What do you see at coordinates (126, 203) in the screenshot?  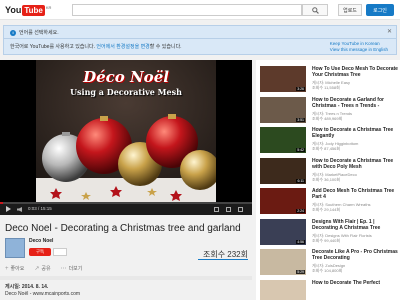 I see `progress-bar` at bounding box center [126, 203].